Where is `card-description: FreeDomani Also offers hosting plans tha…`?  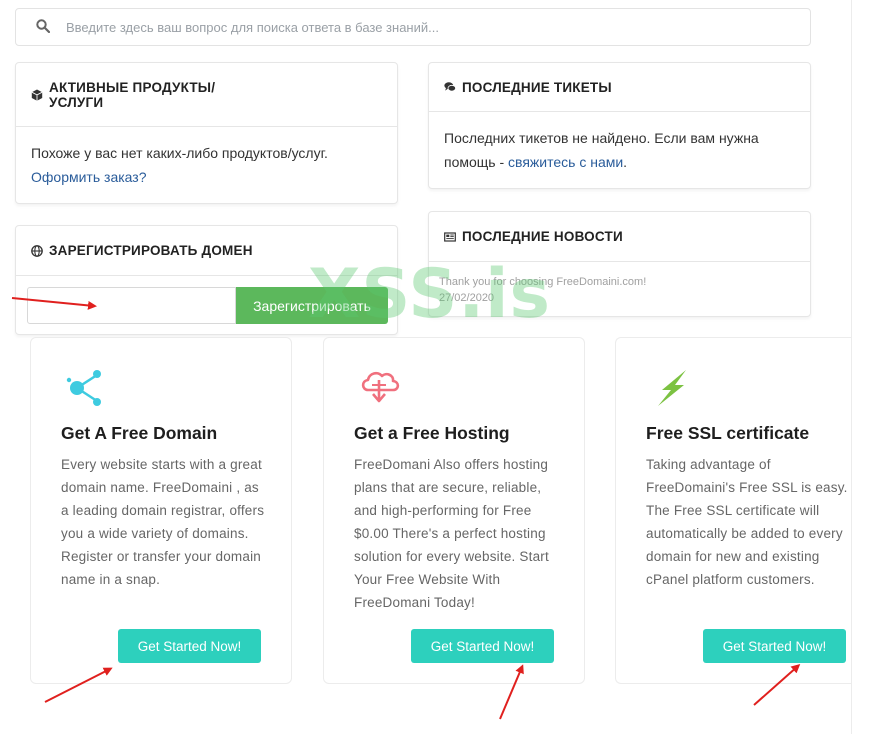 card-description: FreeDomani Also offers hosting plans tha… is located at coordinates (451, 533).